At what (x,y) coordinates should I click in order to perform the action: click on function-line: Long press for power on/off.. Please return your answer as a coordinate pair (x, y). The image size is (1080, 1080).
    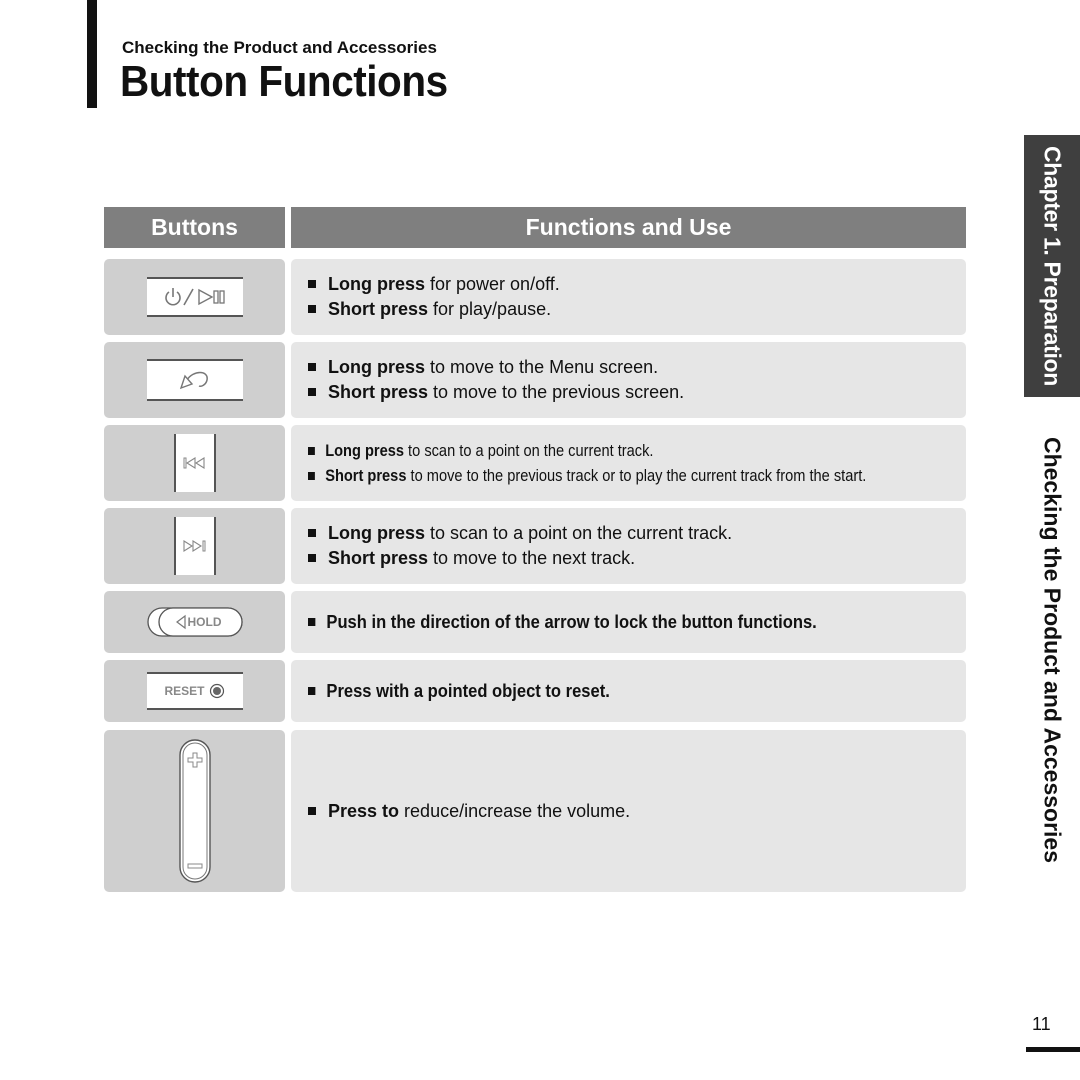
    Looking at the image, I should click on (637, 284).